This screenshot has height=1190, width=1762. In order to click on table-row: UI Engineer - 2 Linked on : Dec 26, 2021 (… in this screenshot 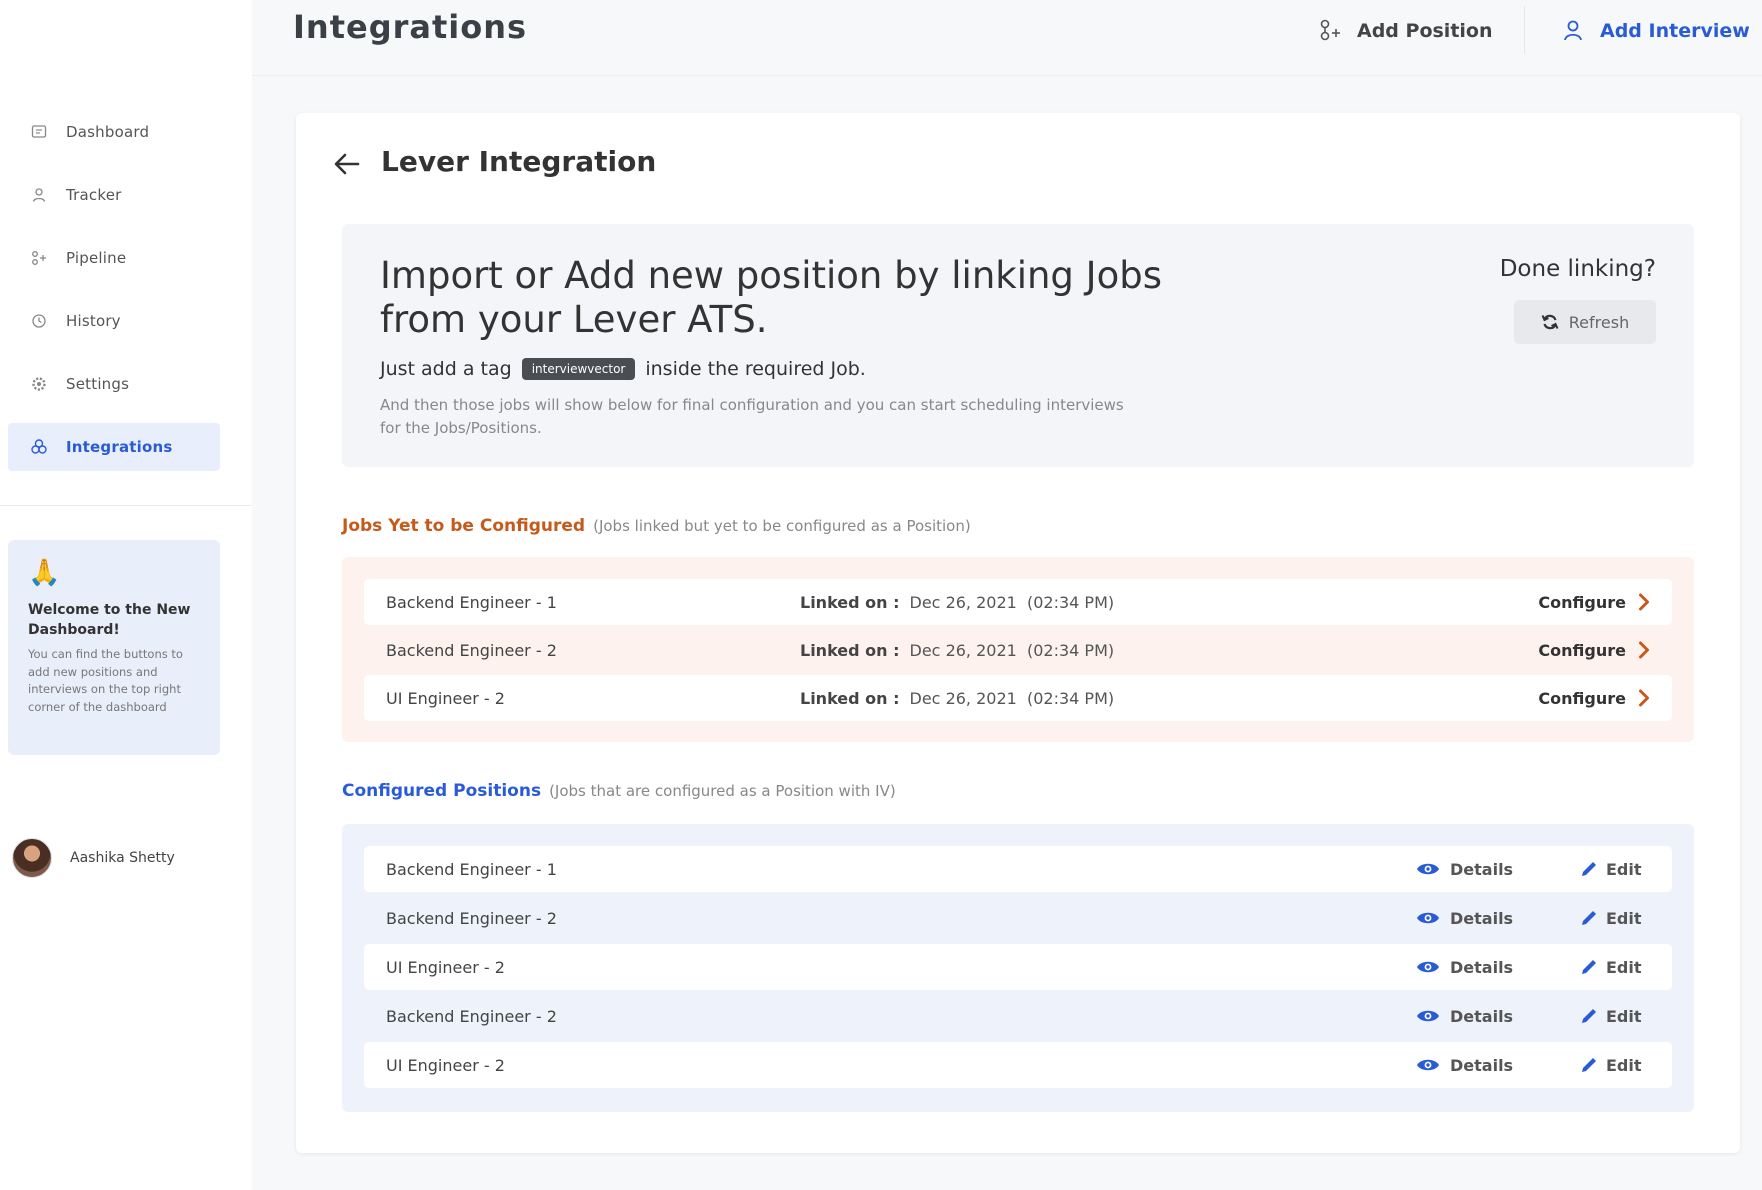, I will do `click(1018, 698)`.